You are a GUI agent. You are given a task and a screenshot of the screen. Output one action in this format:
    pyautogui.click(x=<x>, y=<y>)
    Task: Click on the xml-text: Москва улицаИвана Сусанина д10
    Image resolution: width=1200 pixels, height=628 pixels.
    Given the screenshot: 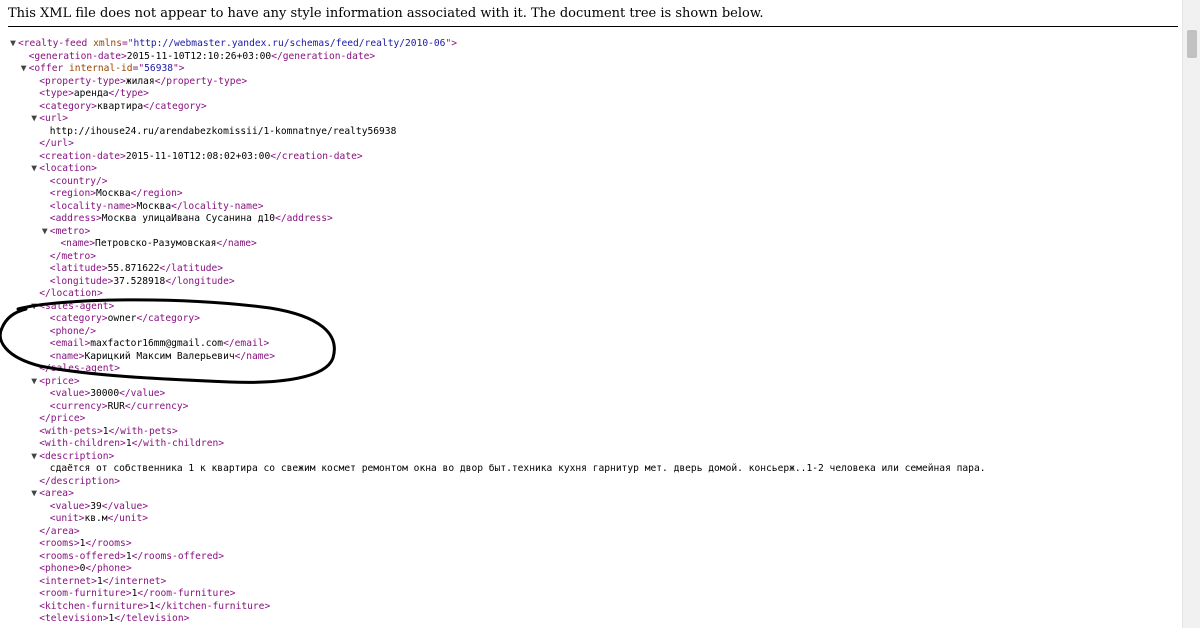 What is the action you would take?
    pyautogui.click(x=188, y=218)
    